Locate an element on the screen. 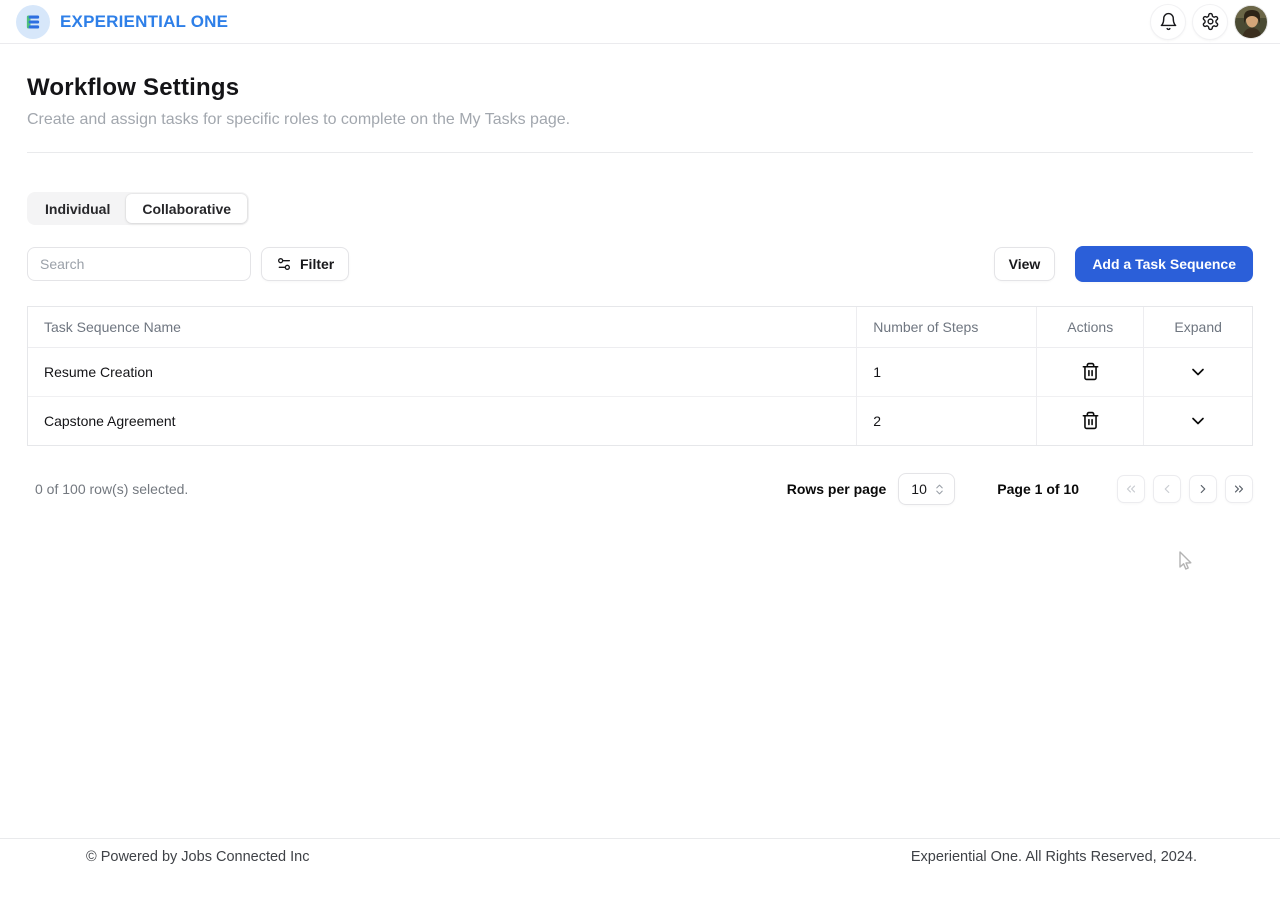 Image resolution: width=1280 pixels, height=911 pixels. rows-per-page-select: 10 is located at coordinates (927, 489).